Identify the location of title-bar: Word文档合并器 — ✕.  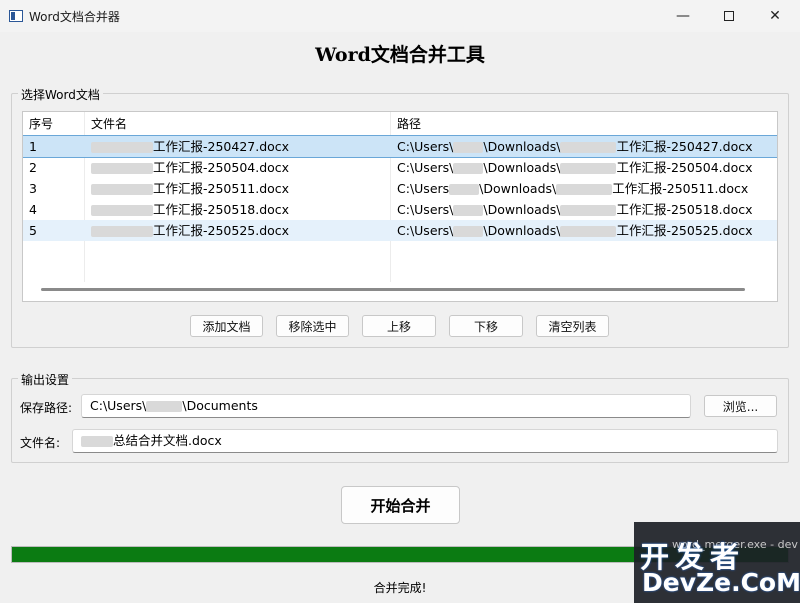
(400, 16).